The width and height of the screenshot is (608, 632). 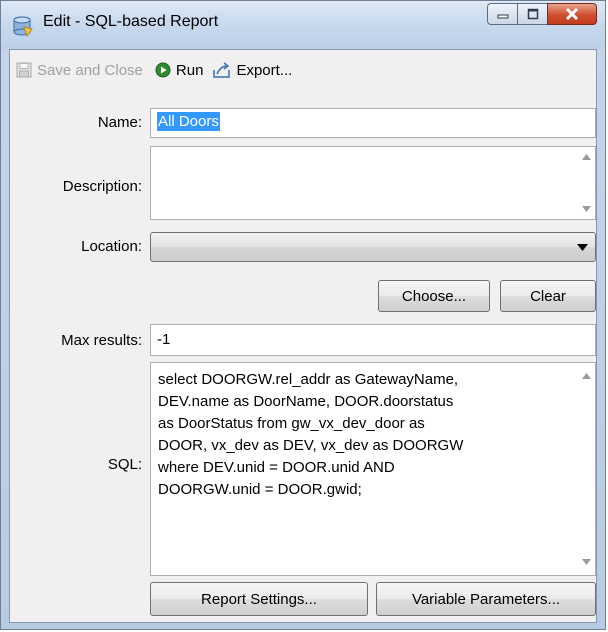 I want to click on maximize-button, so click(x=532, y=14).